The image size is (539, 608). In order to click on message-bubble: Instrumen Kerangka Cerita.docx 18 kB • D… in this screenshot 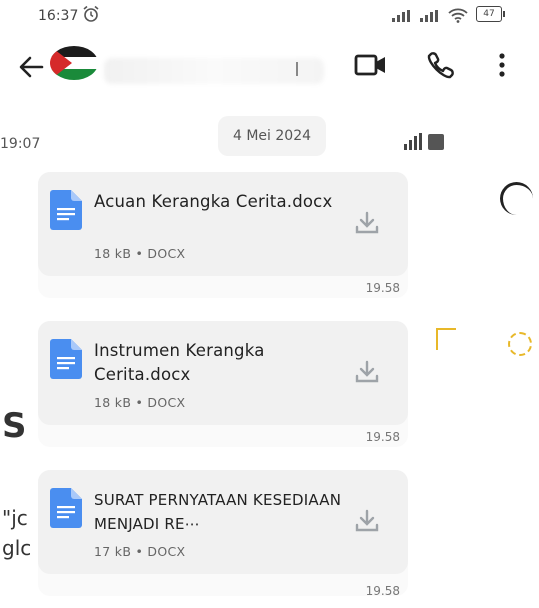, I will do `click(223, 384)`.